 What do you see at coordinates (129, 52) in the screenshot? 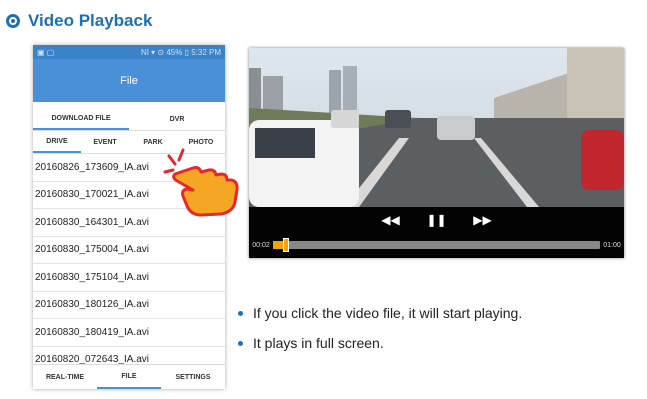
I see `status-bar: ▣ ▢ NI ▾ ⊙ 45% ▯ 5:32 PM` at bounding box center [129, 52].